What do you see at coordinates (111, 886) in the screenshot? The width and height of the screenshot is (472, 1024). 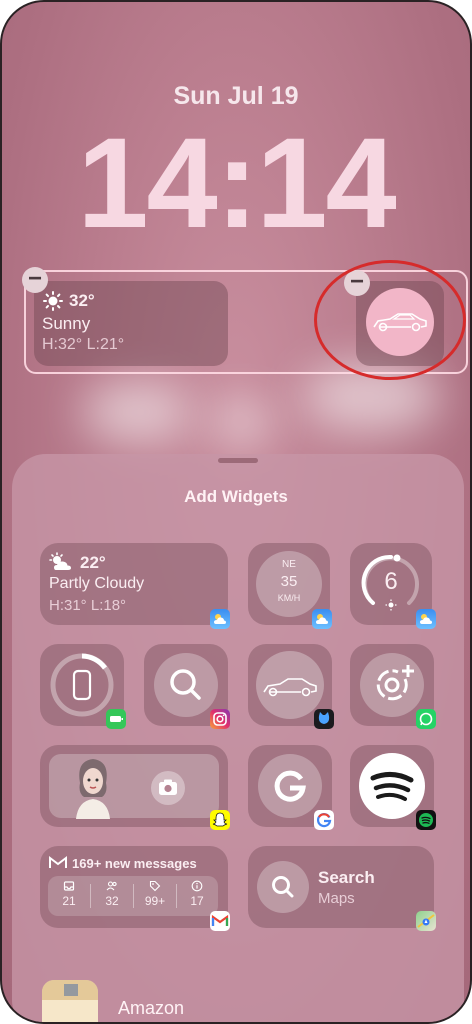 I see `people-icon` at bounding box center [111, 886].